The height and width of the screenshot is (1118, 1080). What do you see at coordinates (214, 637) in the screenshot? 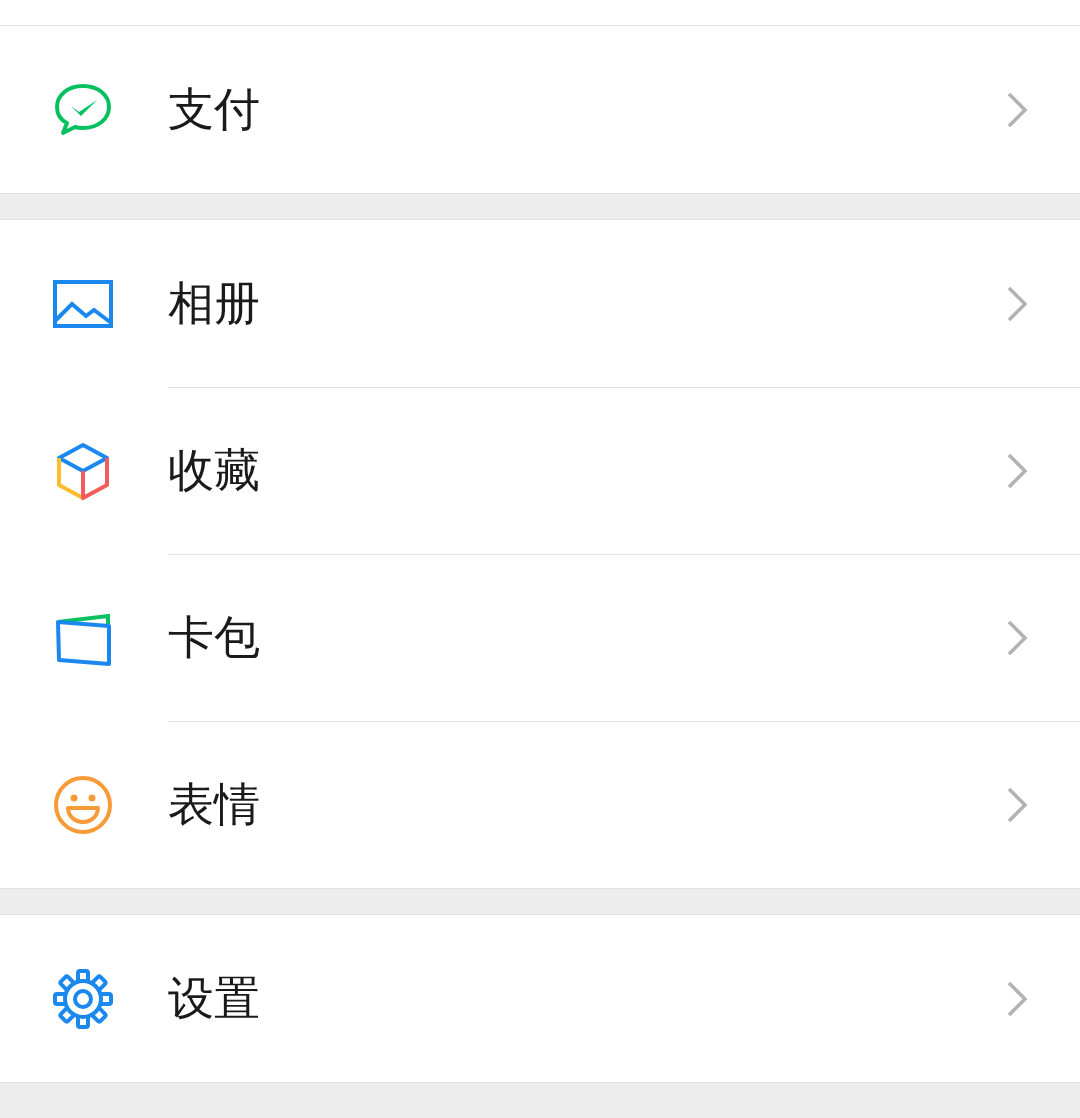
I see `menu-label: 卡包` at bounding box center [214, 637].